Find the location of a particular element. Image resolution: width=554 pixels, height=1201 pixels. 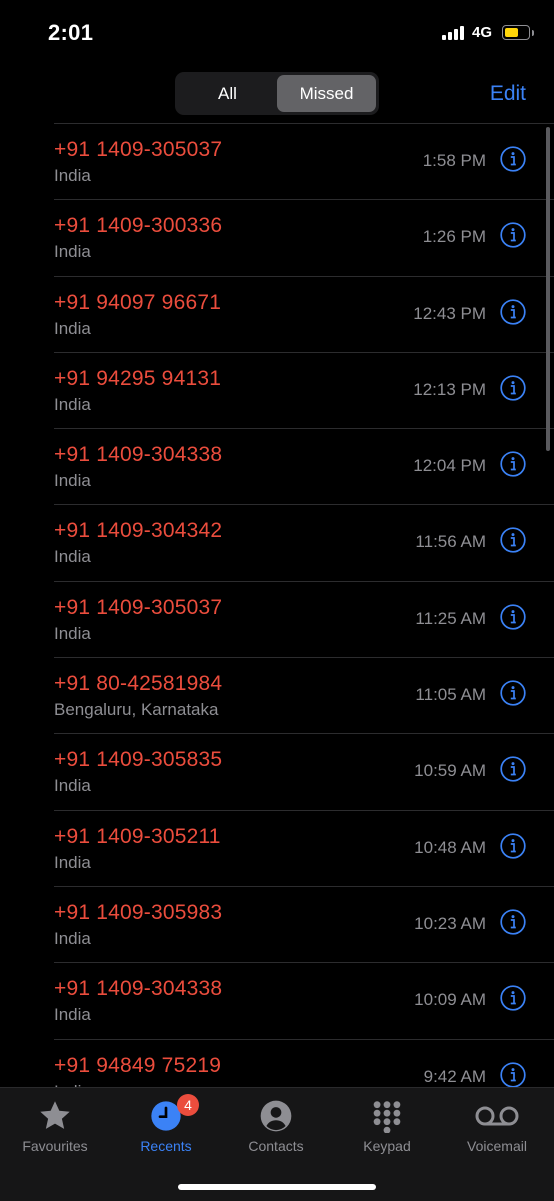

call-time: 10:09 AM is located at coordinates (450, 1000).